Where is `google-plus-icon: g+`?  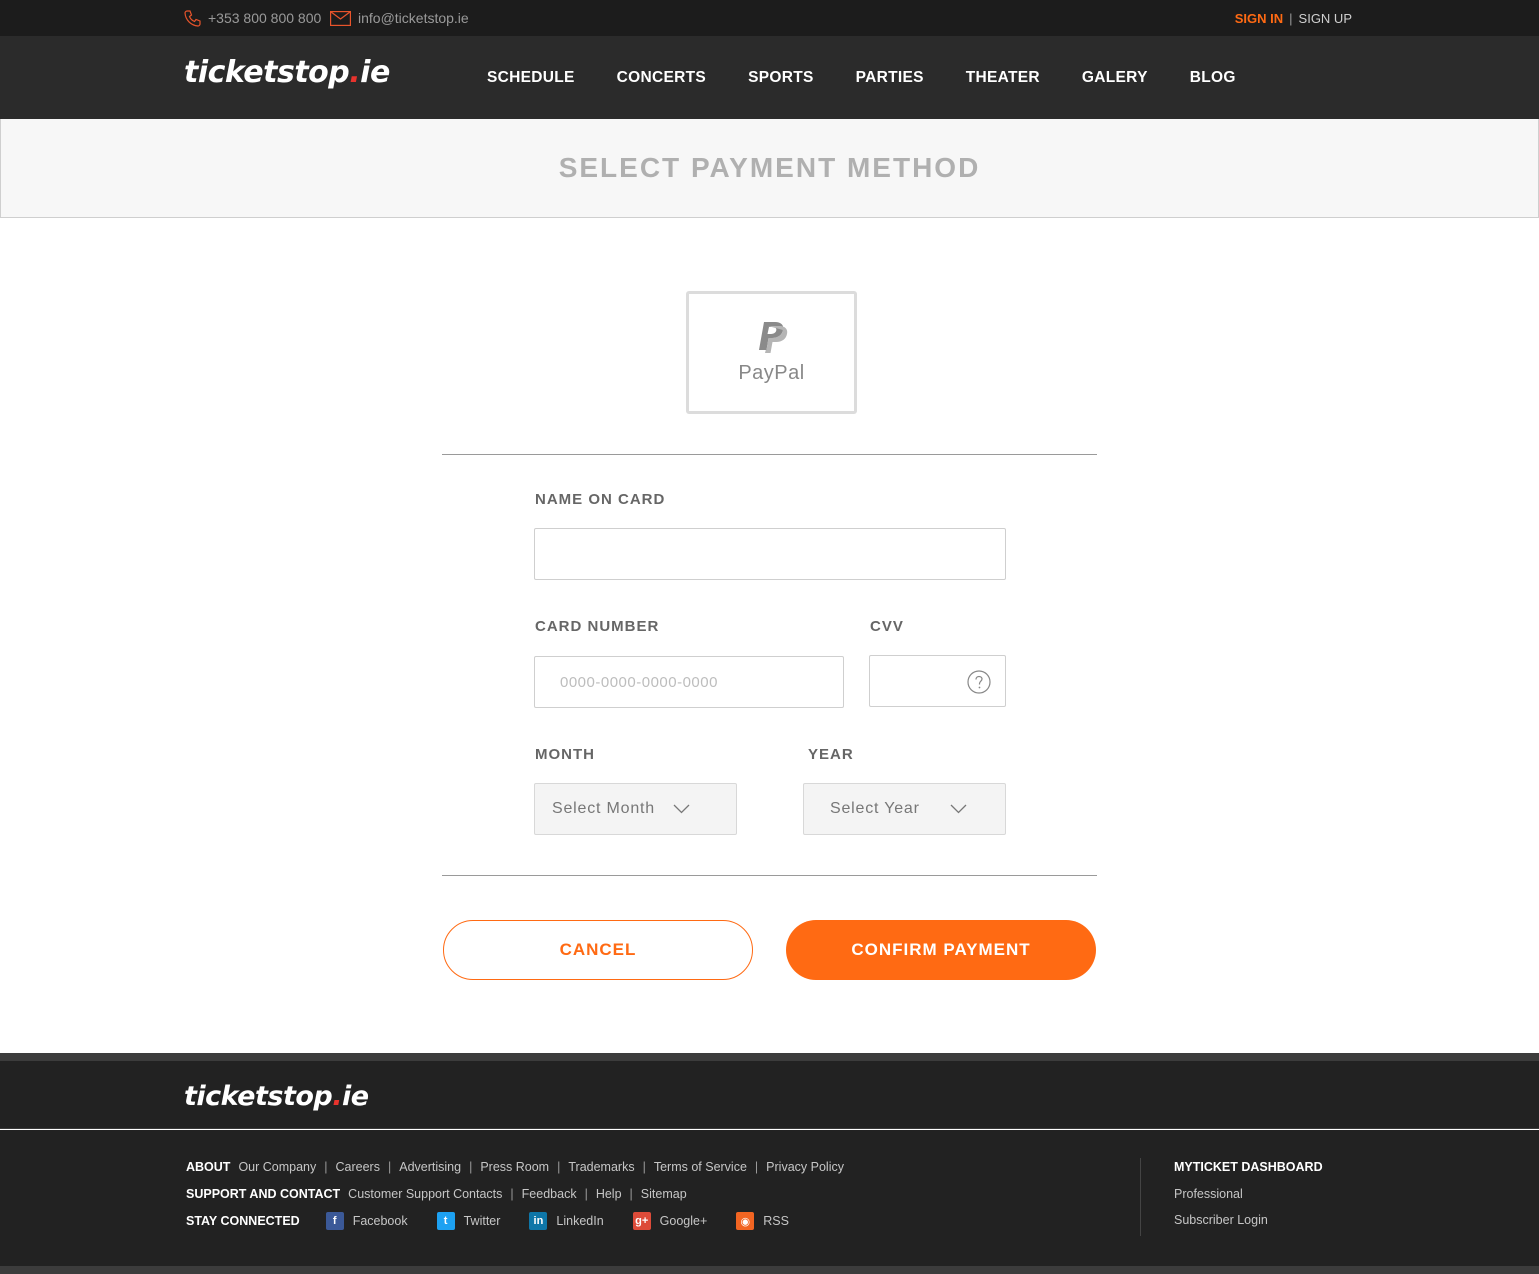 google-plus-icon: g+ is located at coordinates (641, 1221).